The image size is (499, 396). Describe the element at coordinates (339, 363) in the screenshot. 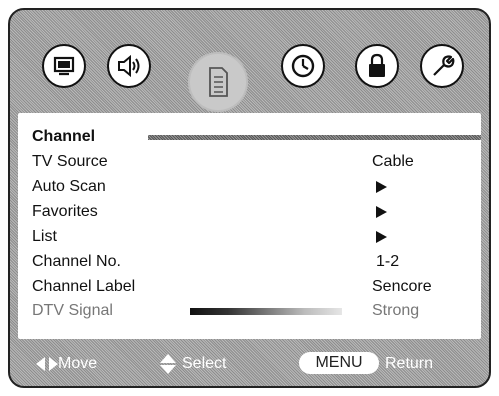

I see `menu-key: MENU` at that location.